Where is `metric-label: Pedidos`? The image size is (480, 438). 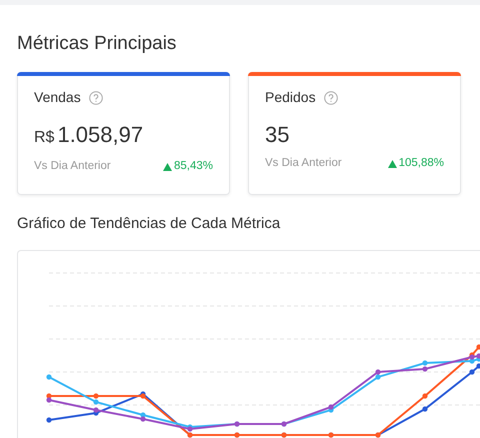 metric-label: Pedidos is located at coordinates (290, 97).